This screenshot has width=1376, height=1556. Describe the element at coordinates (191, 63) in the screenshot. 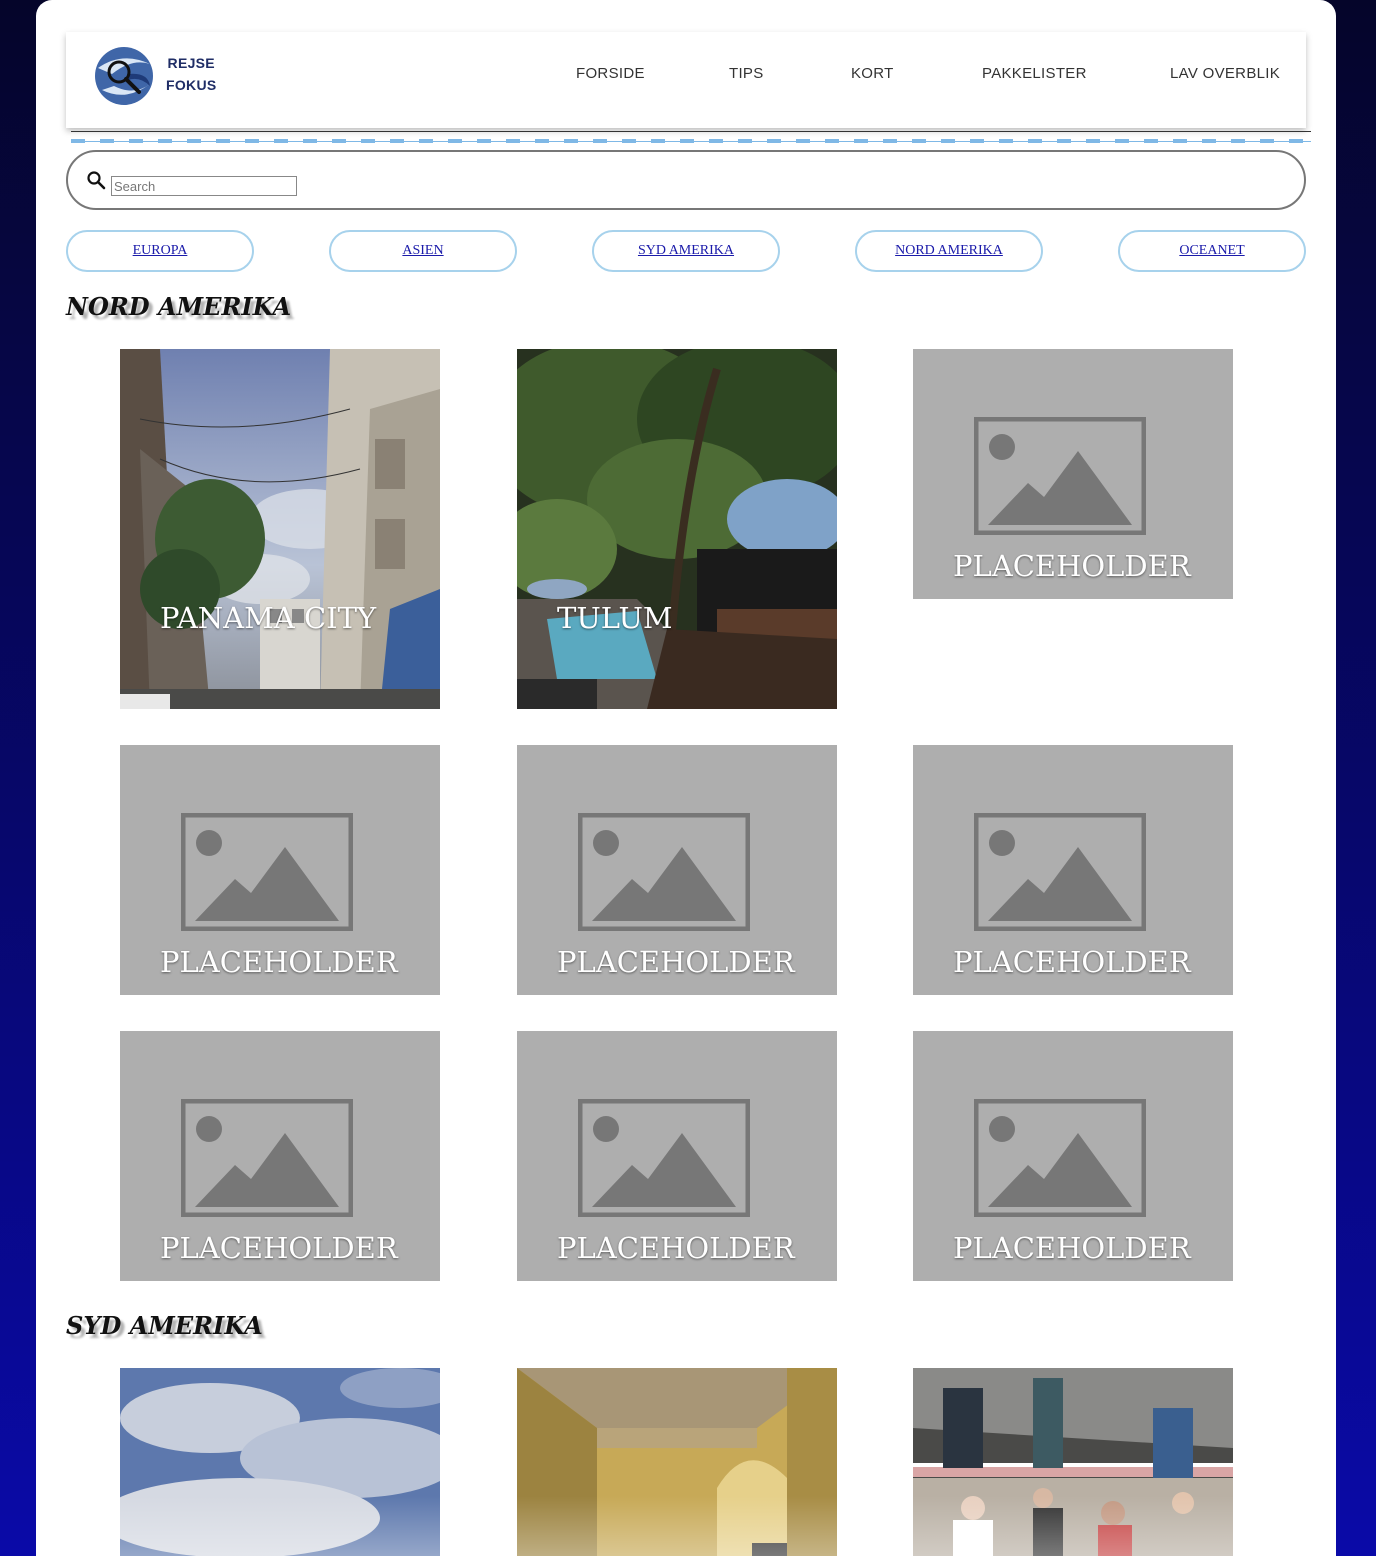

I see `brand-line-1: REJSE` at that location.